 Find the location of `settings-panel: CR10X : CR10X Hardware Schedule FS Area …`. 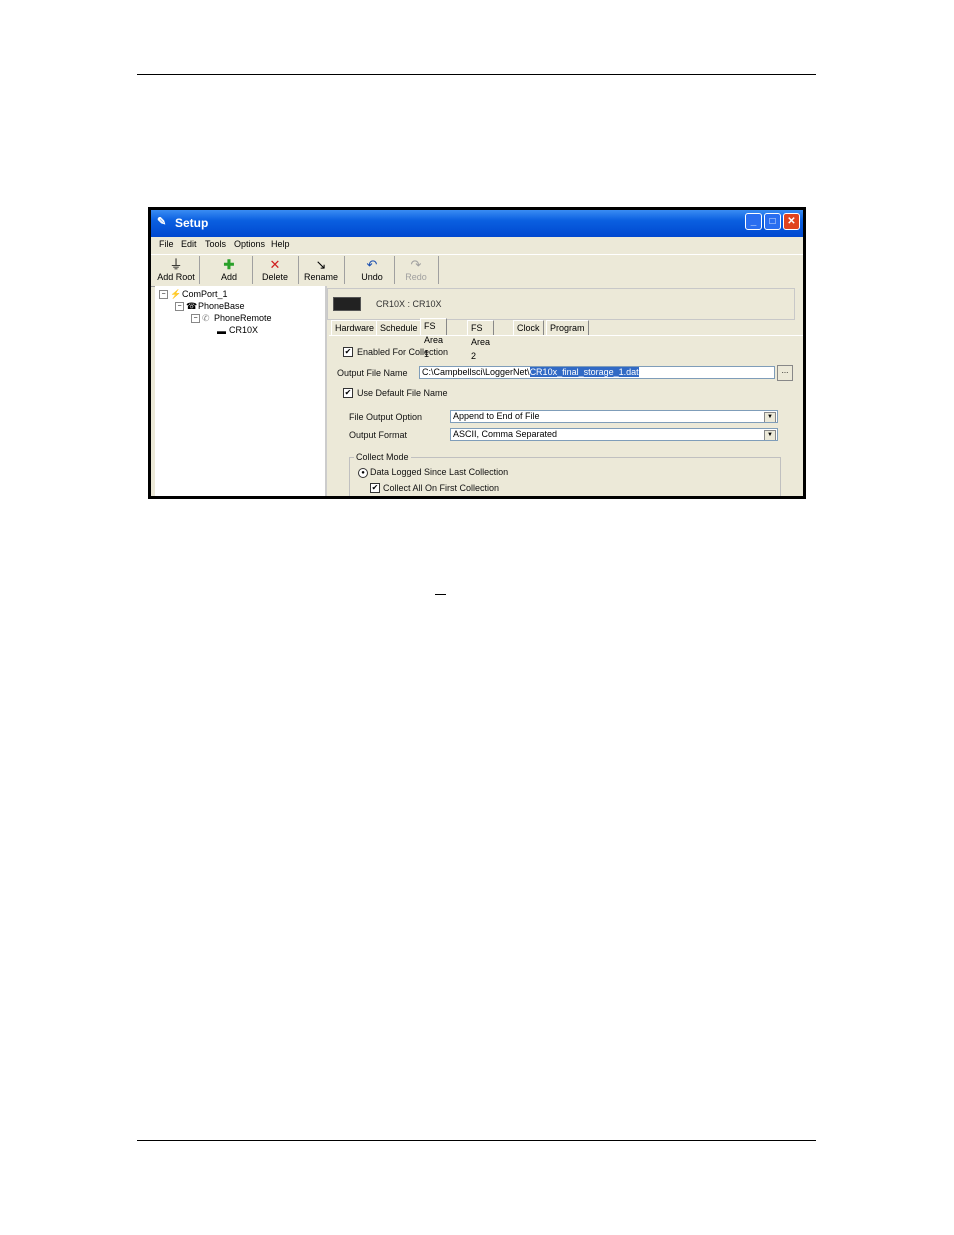

settings-panel: CR10X : CR10X Hardware Schedule FS Area … is located at coordinates (565, 391).